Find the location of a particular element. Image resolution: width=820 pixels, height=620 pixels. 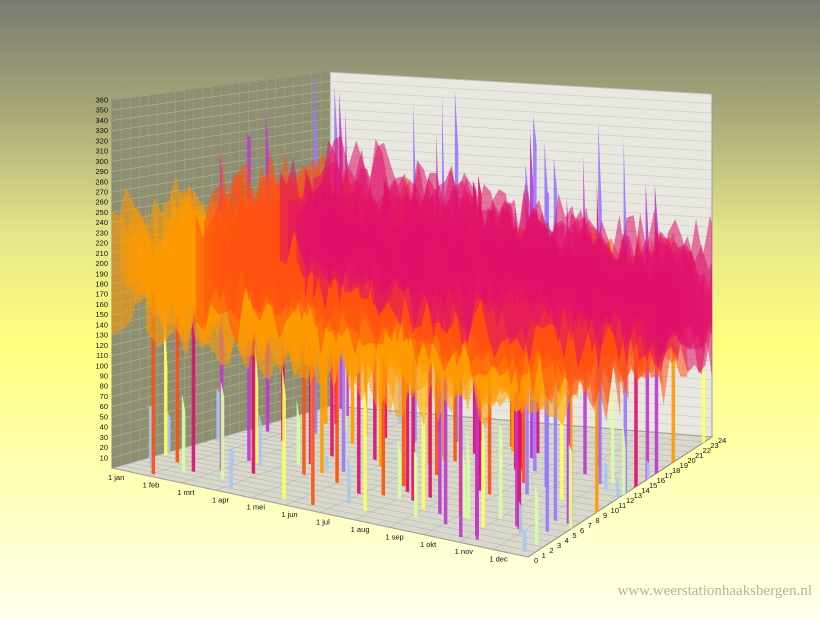

z-tick-label: 150 is located at coordinates (101, 314).